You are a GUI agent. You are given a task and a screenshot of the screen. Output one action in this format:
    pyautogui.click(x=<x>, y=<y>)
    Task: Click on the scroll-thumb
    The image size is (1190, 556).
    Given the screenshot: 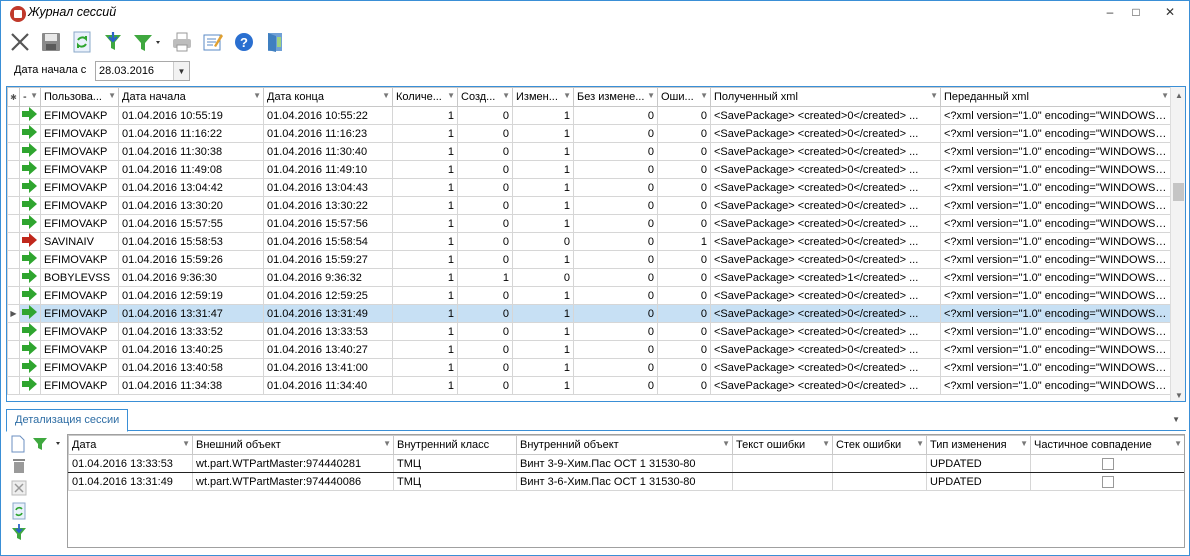 What is the action you would take?
    pyautogui.click(x=1178, y=192)
    